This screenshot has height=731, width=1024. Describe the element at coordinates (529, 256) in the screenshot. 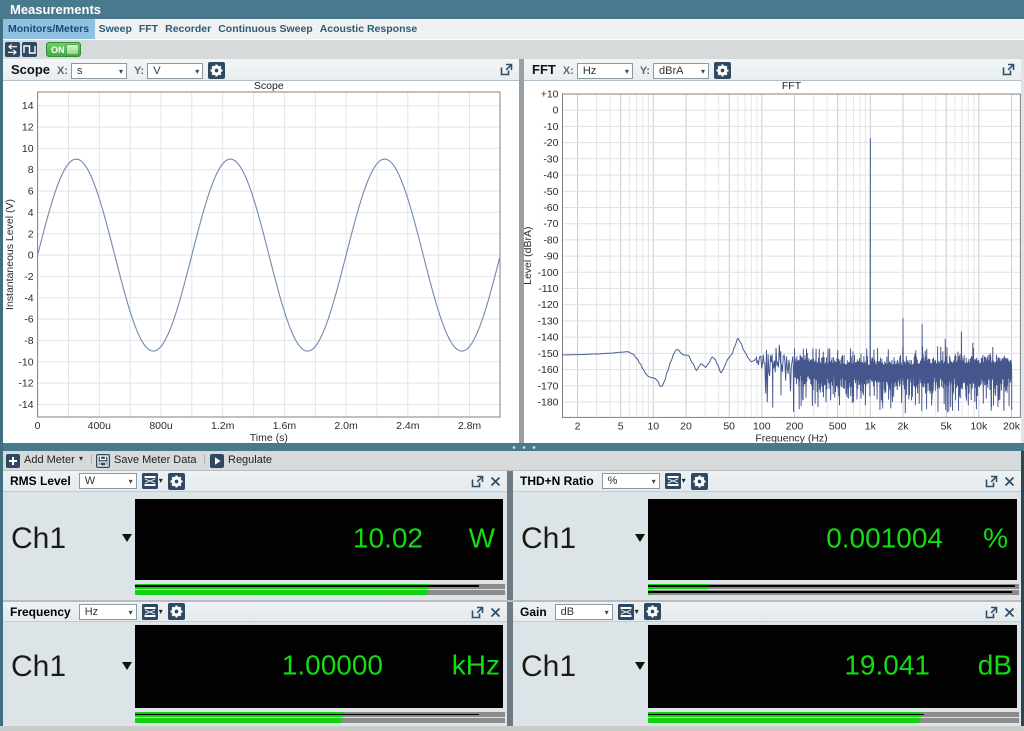

I see `svg-text: Level (dBrA)` at that location.